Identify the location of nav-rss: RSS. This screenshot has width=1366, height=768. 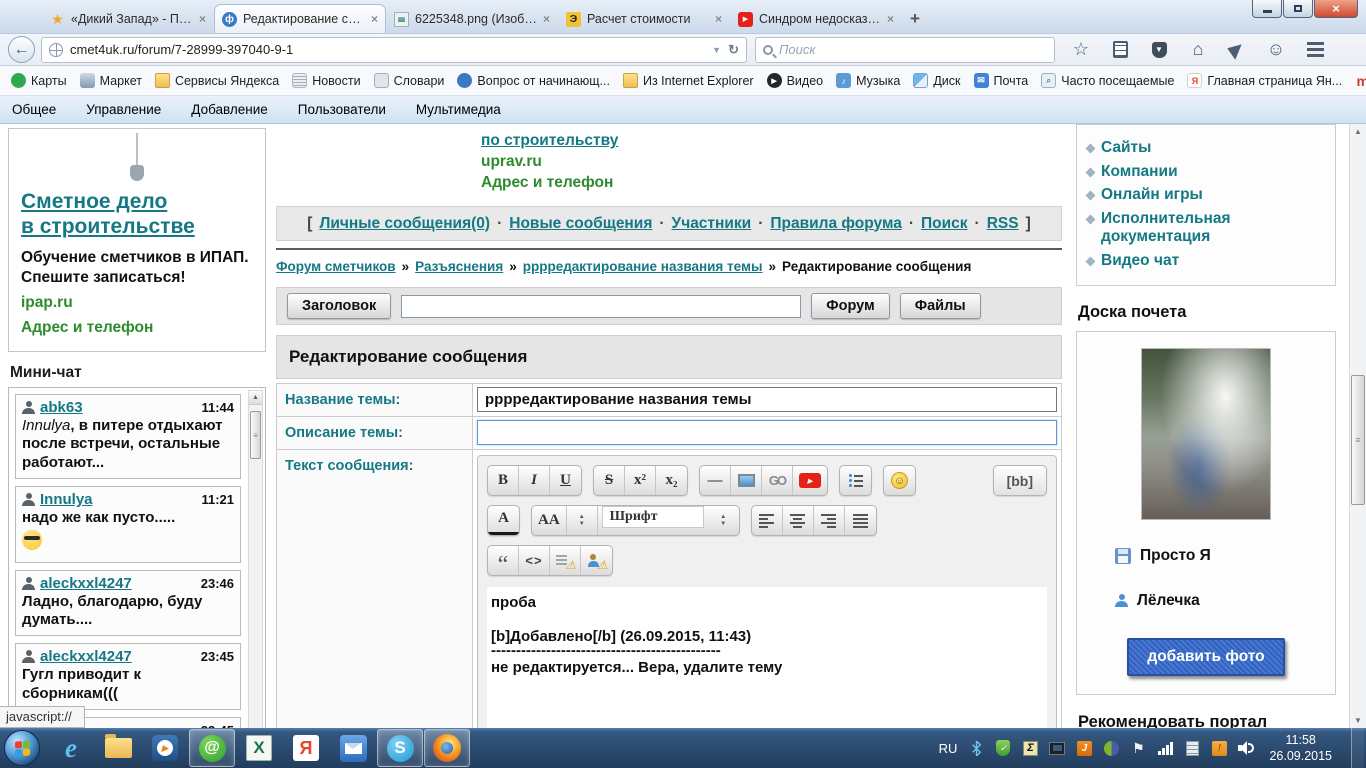
(1003, 224).